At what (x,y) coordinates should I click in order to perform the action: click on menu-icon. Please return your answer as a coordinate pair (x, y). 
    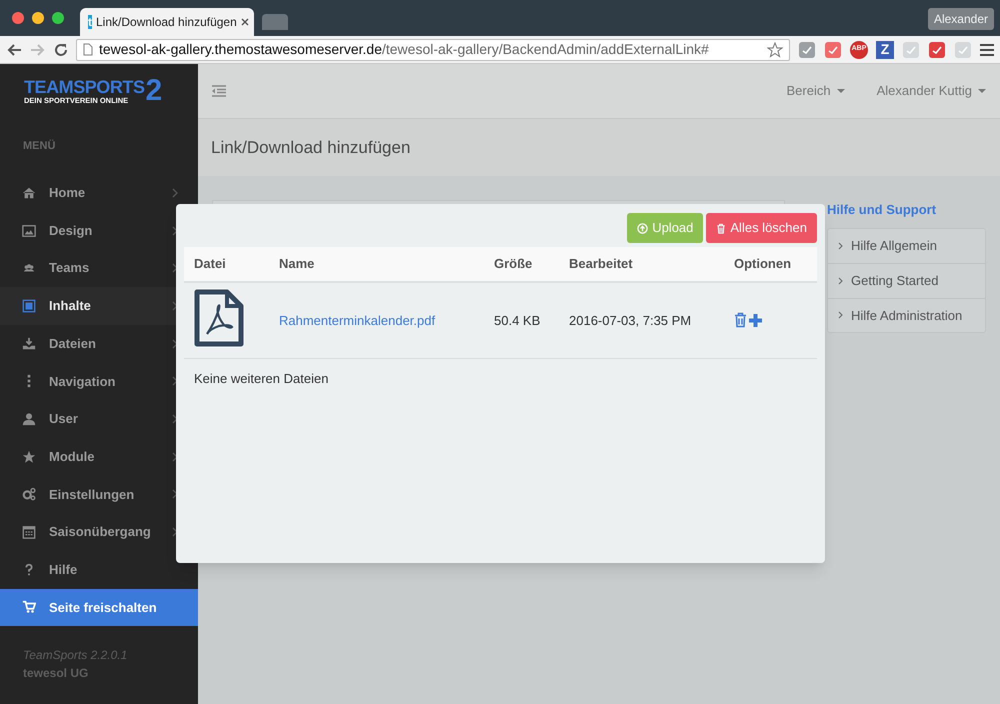
    Looking at the image, I should click on (987, 50).